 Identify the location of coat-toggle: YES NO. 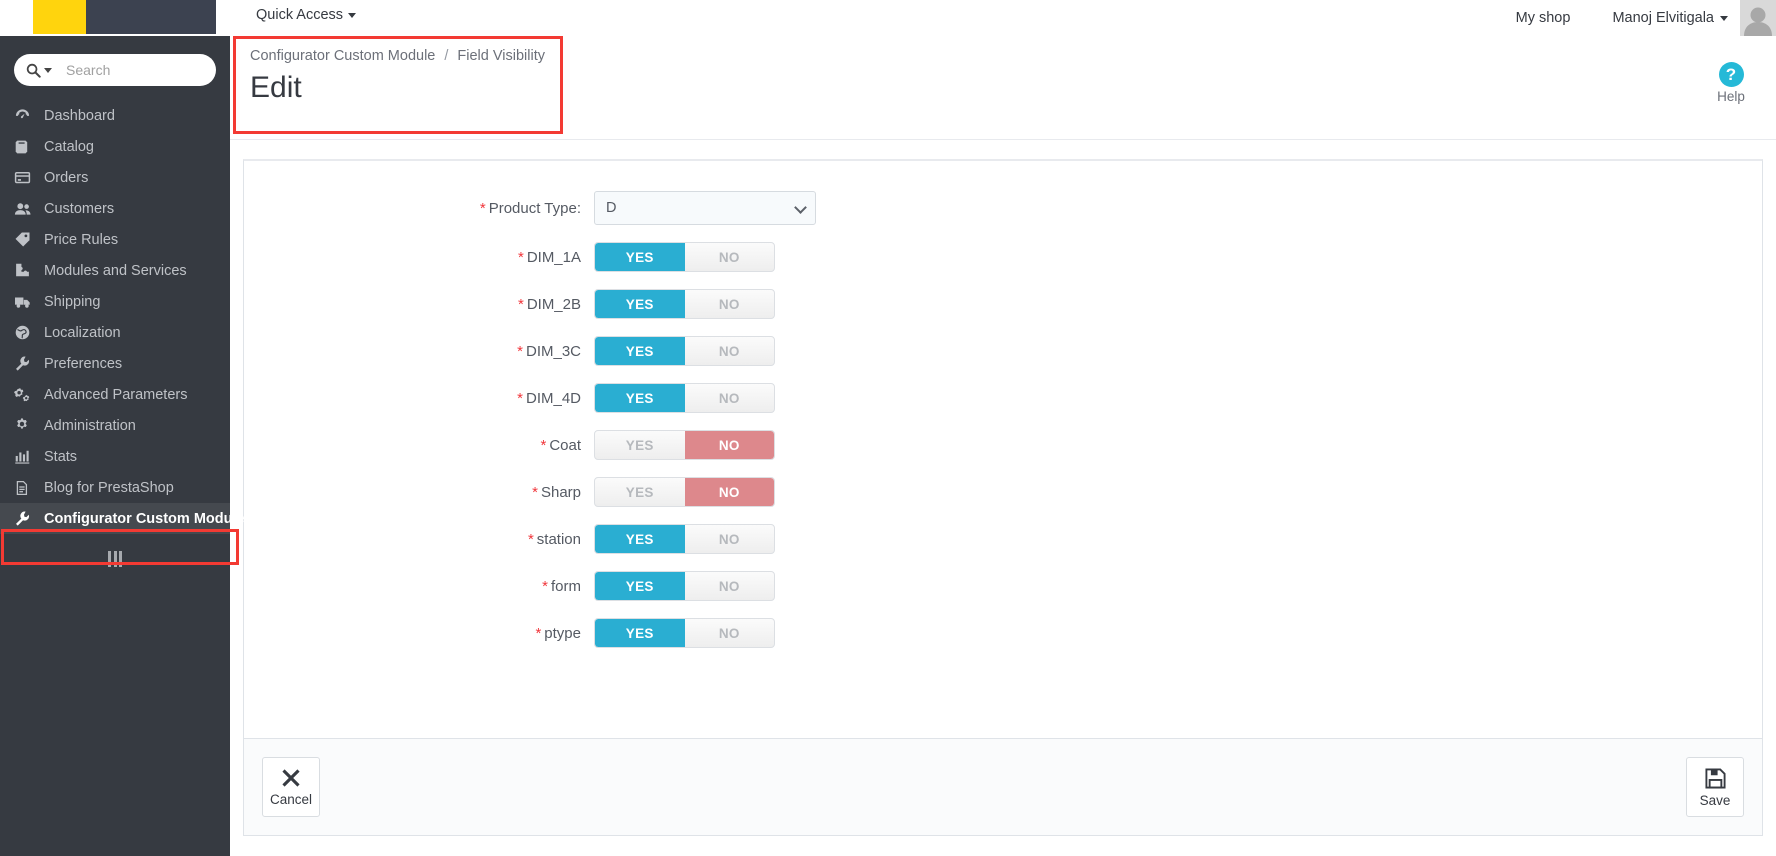
(684, 445).